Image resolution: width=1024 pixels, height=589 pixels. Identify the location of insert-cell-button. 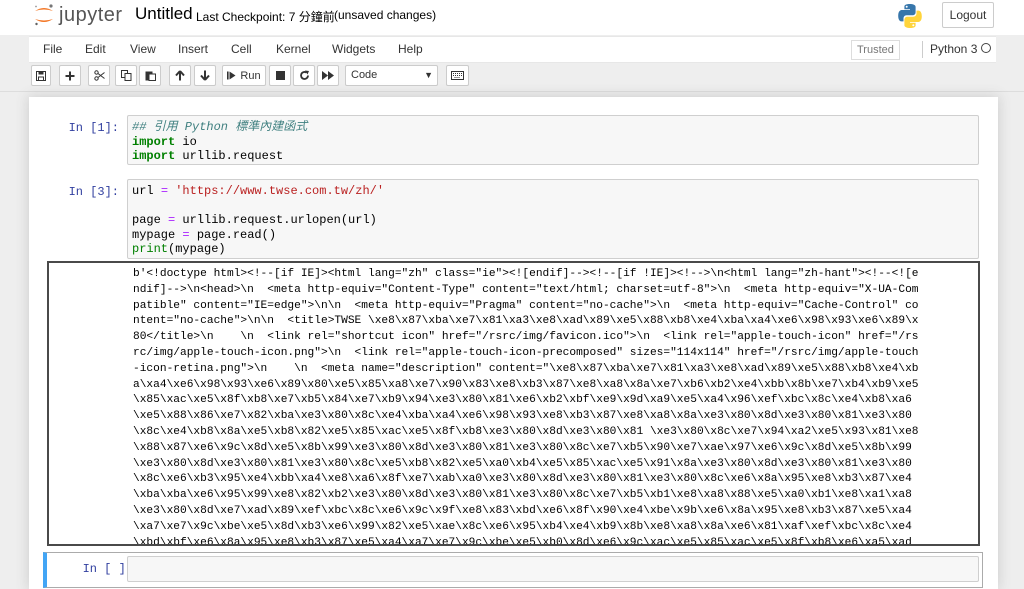
(70, 75).